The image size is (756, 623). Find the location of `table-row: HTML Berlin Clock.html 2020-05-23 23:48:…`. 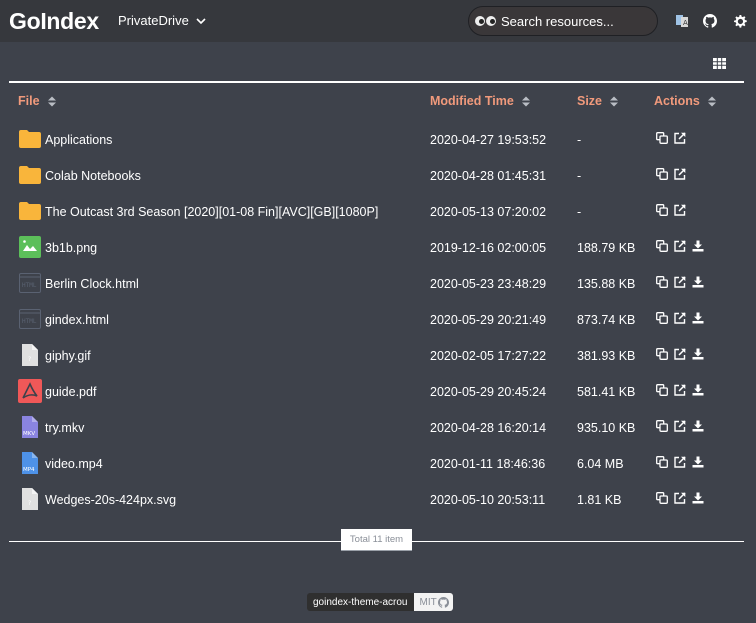

table-row: HTML Berlin Clock.html 2020-05-23 23:48:… is located at coordinates (376, 284).